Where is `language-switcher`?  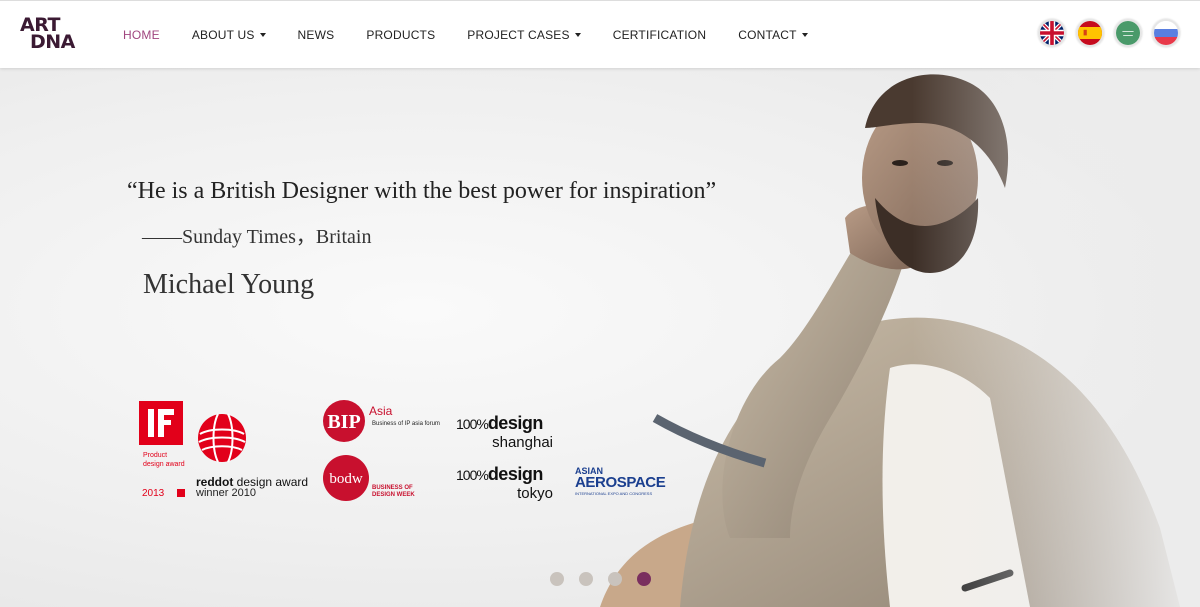 language-switcher is located at coordinates (1109, 33).